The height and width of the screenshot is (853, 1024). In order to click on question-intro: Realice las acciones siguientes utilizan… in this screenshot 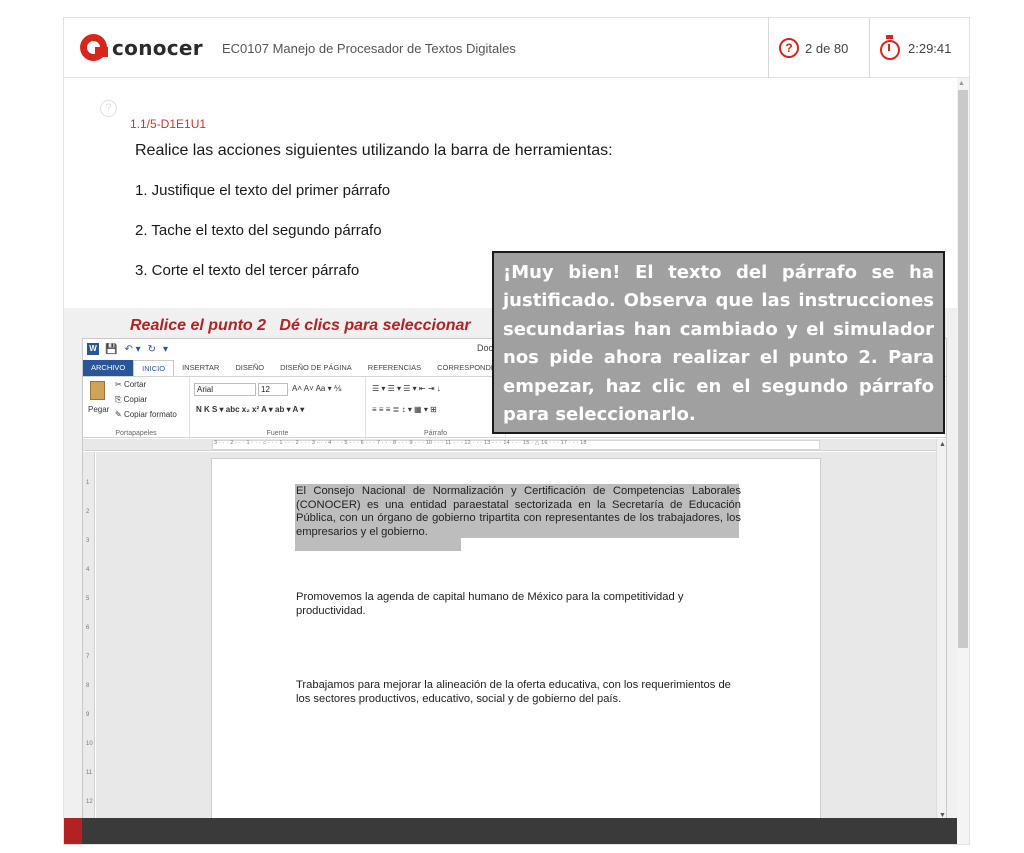, I will do `click(374, 150)`.